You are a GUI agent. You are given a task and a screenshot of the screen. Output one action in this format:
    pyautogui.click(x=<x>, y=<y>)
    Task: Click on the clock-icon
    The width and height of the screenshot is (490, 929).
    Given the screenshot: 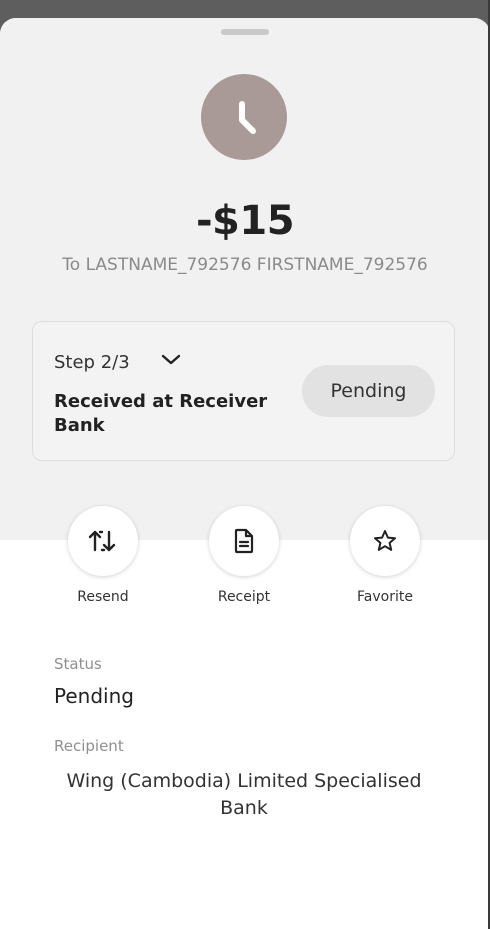 What is the action you would take?
    pyautogui.click(x=244, y=117)
    